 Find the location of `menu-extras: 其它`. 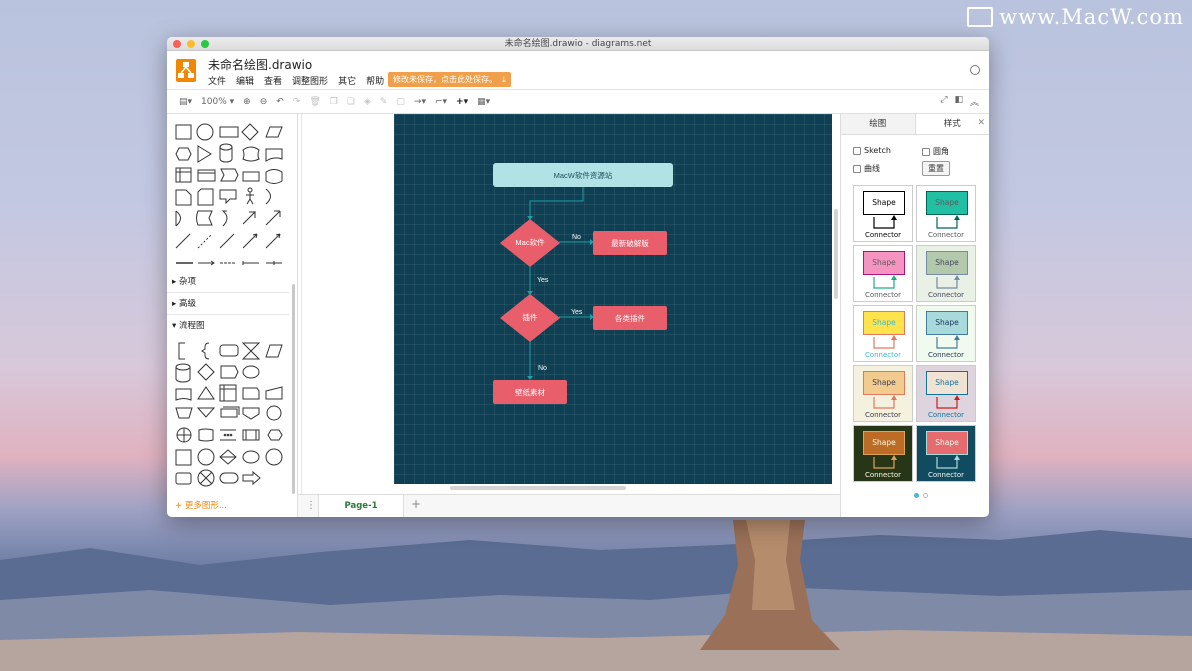

menu-extras: 其它 is located at coordinates (347, 80).